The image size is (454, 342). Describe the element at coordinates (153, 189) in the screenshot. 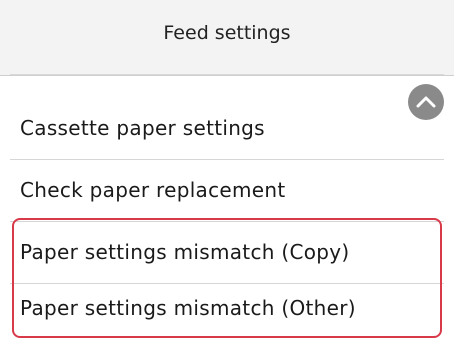

I see `menu-item-label: Check paper replacement` at that location.